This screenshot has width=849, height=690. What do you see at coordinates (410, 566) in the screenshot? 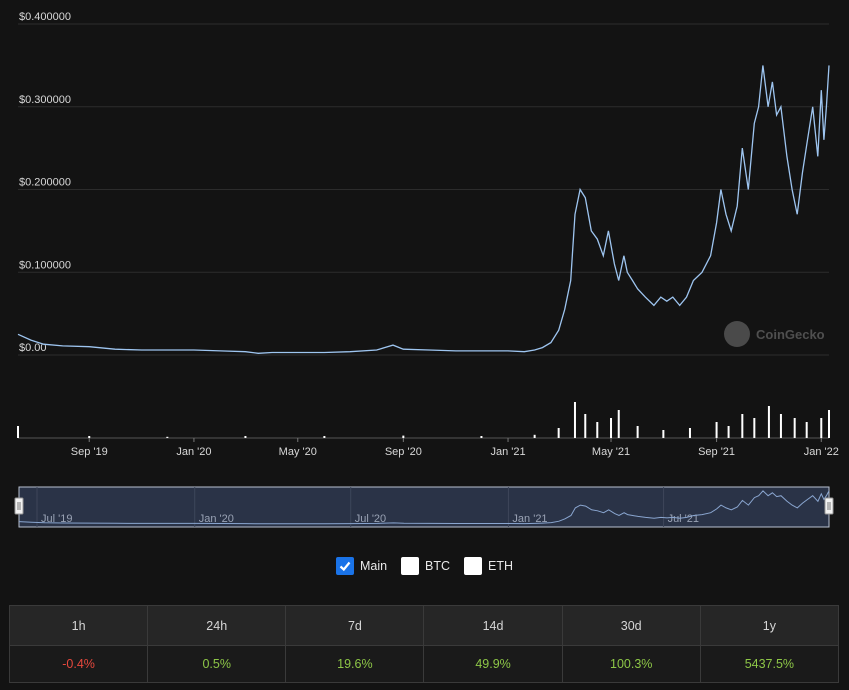
I see `btc-checkbox` at bounding box center [410, 566].